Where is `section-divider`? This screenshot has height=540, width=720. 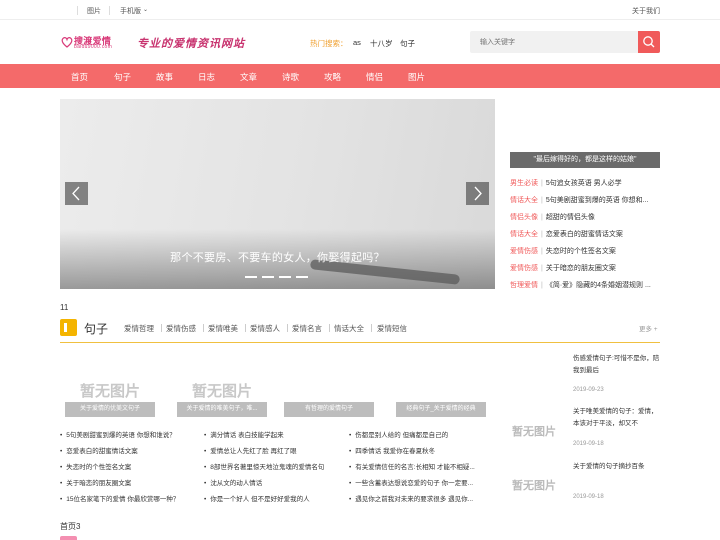 section-divider is located at coordinates (360, 342).